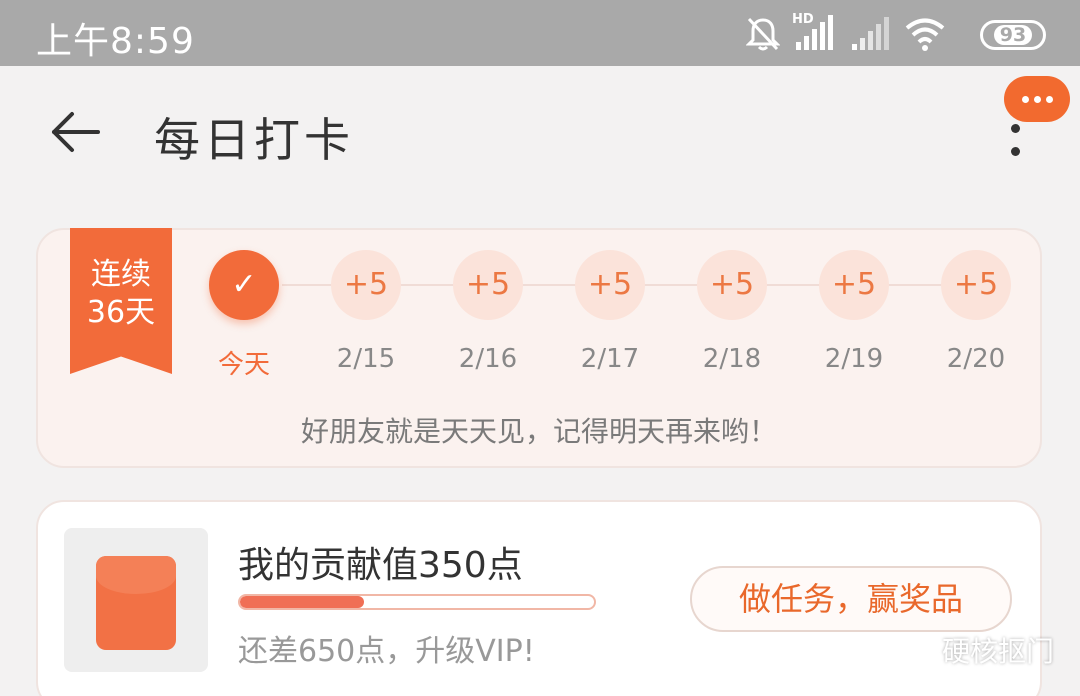 The height and width of the screenshot is (696, 1080). What do you see at coordinates (386, 651) in the screenshot?
I see `contribution-subtitle: 还差650点，升级VIP!` at bounding box center [386, 651].